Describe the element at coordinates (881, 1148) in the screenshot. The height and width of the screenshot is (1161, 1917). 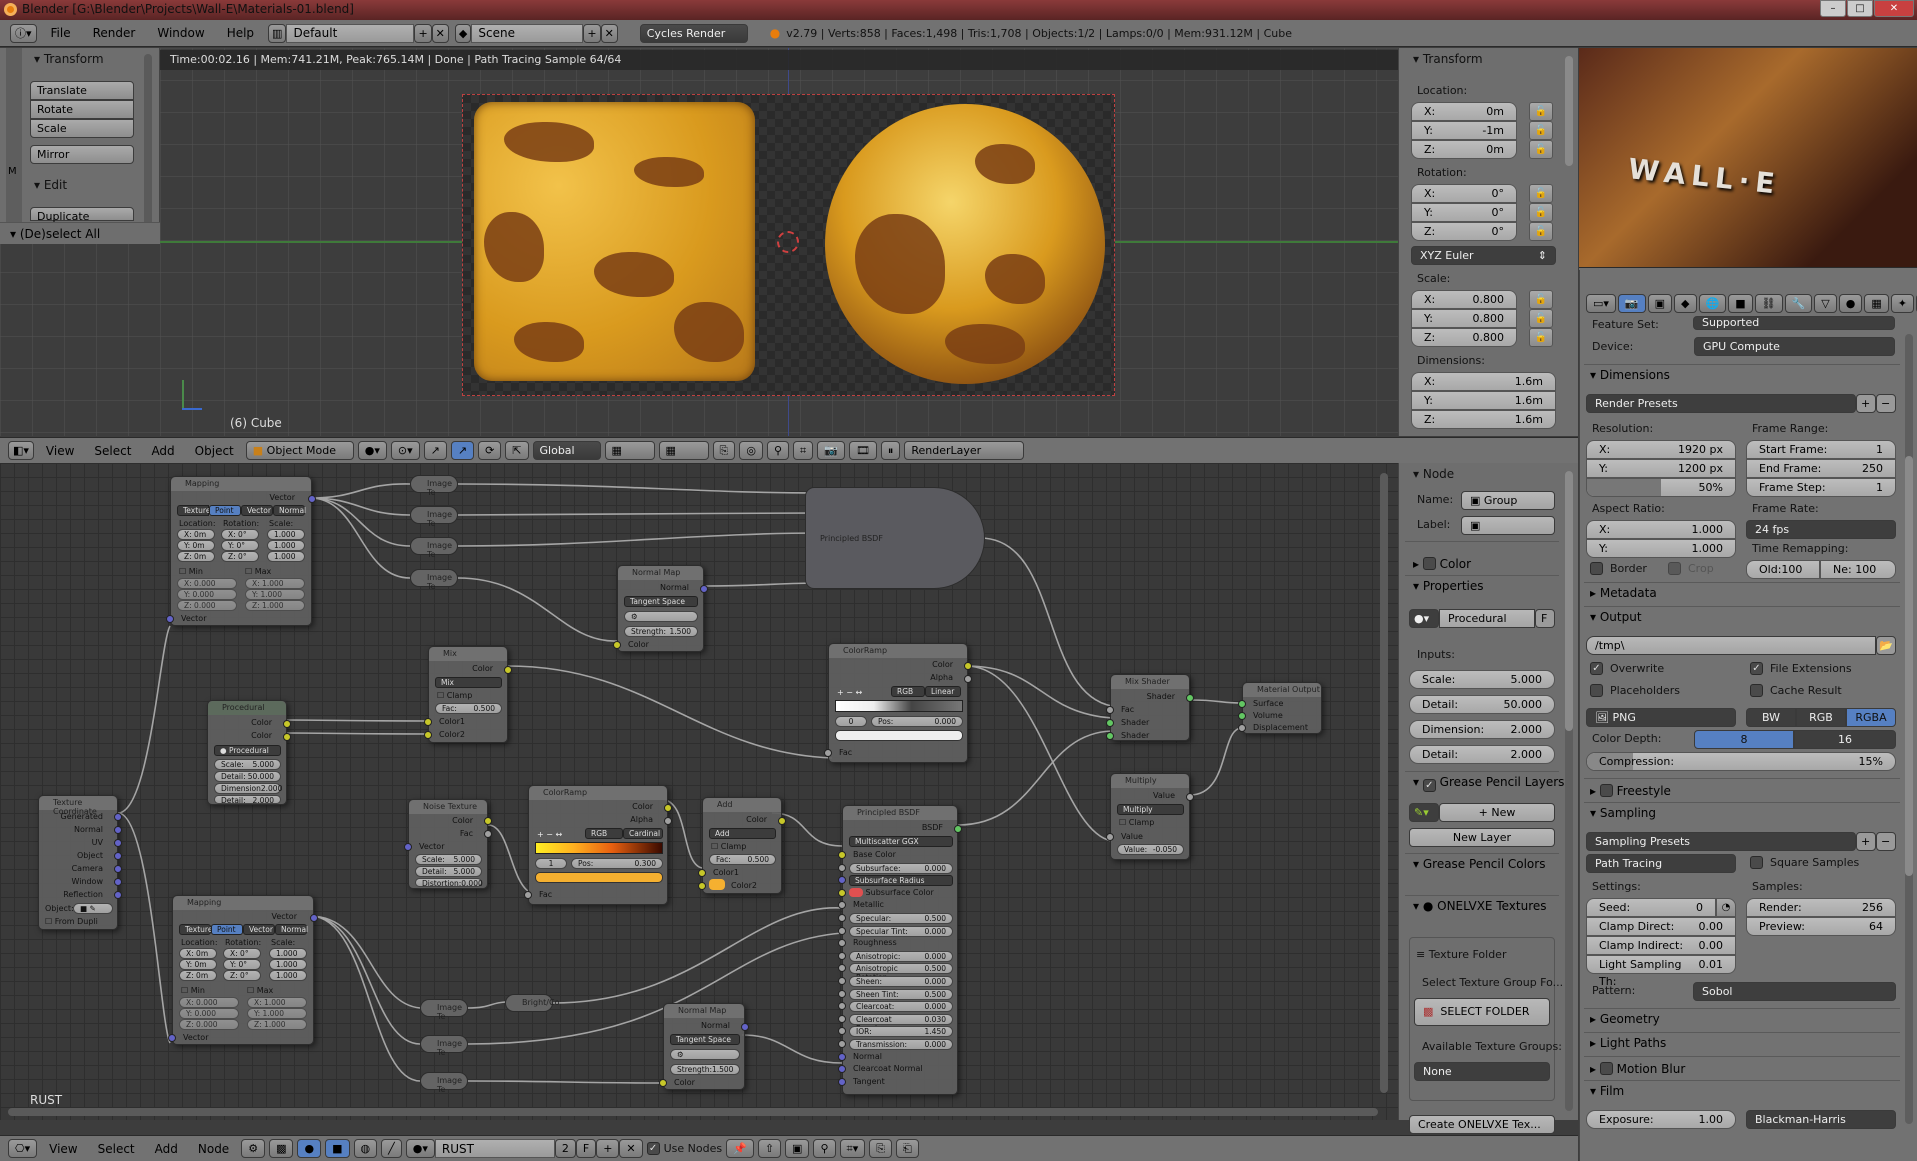
I see `copy-nodes-icon: ⎘` at that location.